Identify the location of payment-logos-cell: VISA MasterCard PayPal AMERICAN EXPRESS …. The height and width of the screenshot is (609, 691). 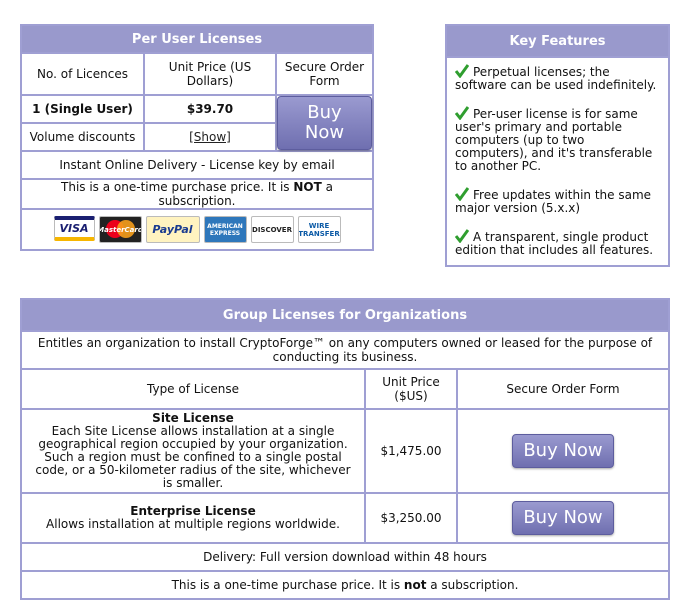
(197, 229).